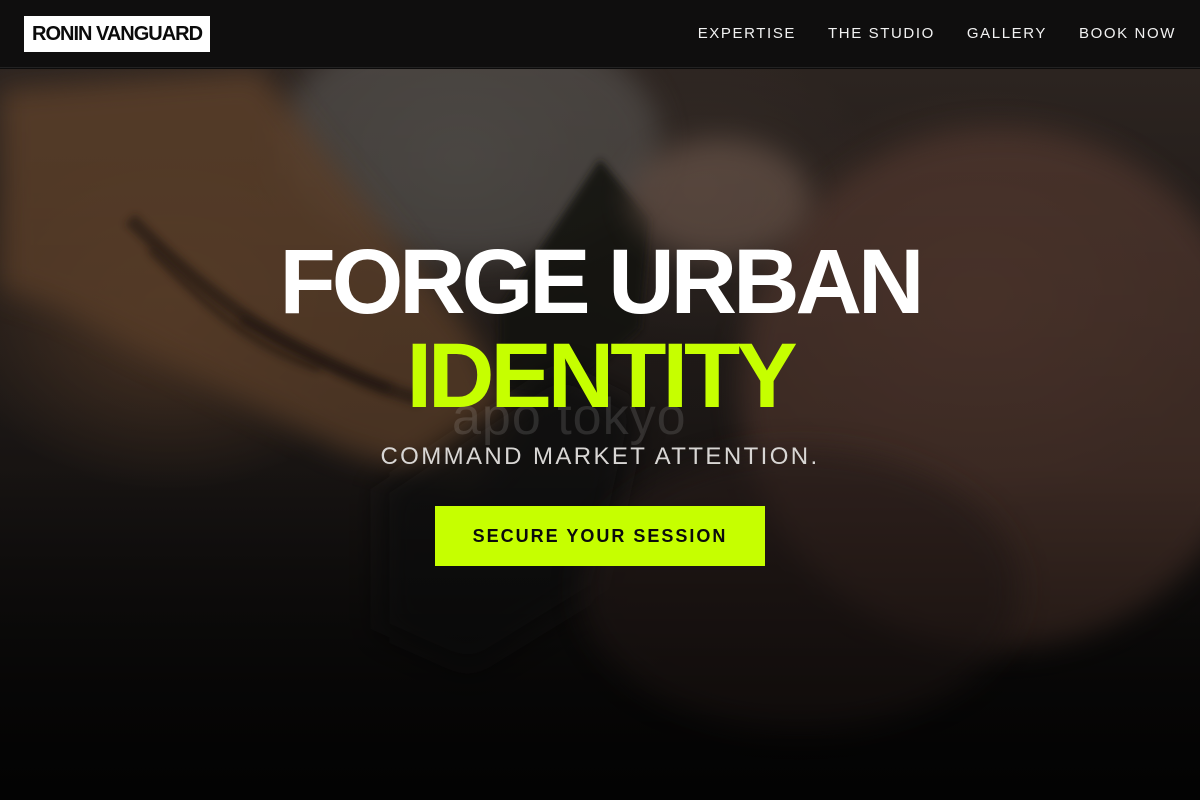  I want to click on hero-tagline: COMMAND MARKET ATTENTION., so click(600, 456).